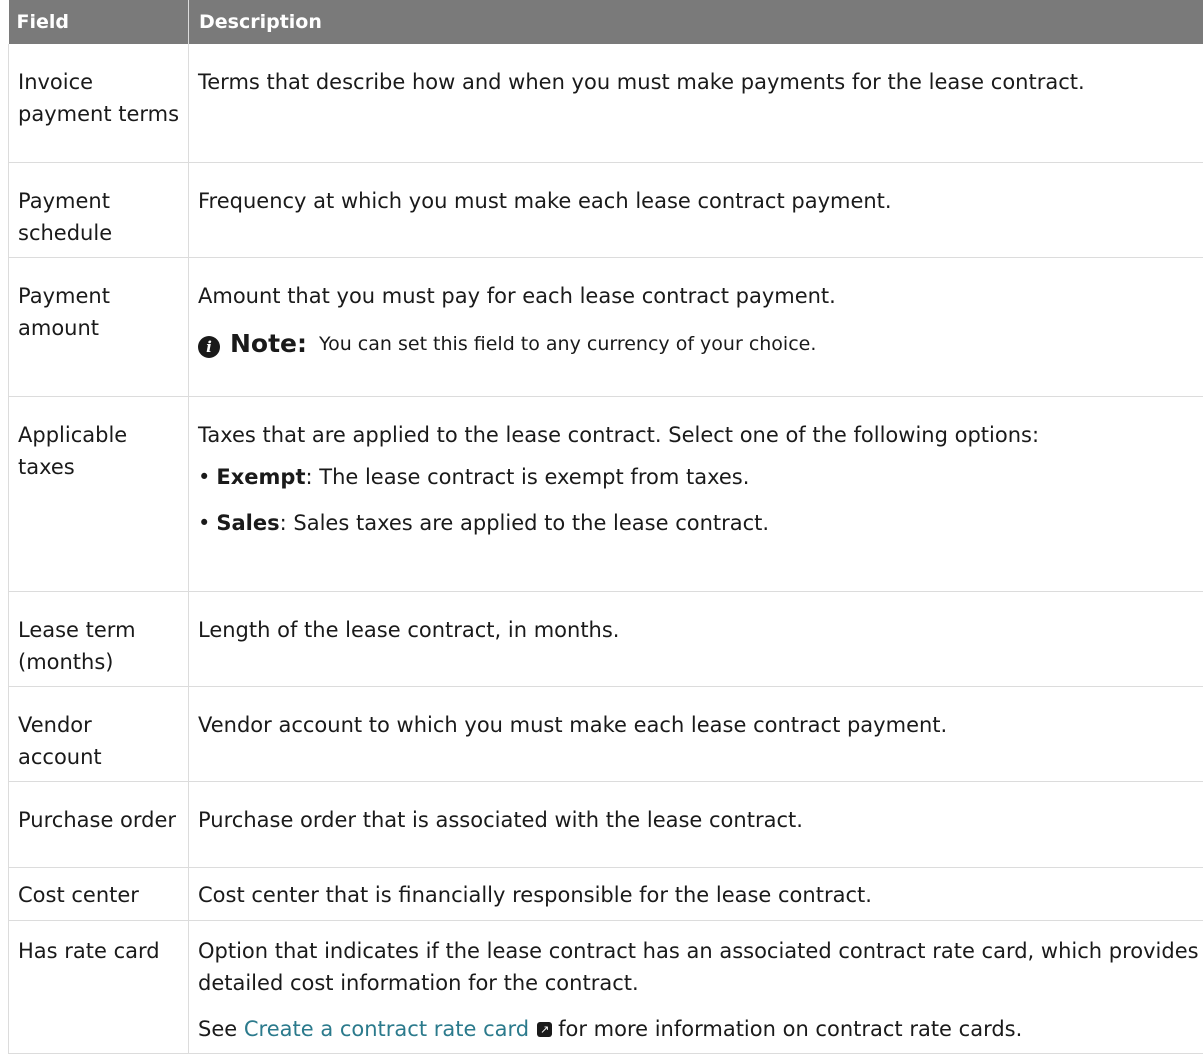 The image size is (1203, 1054). What do you see at coordinates (99, 893) in the screenshot?
I see `field-name: Cost center` at bounding box center [99, 893].